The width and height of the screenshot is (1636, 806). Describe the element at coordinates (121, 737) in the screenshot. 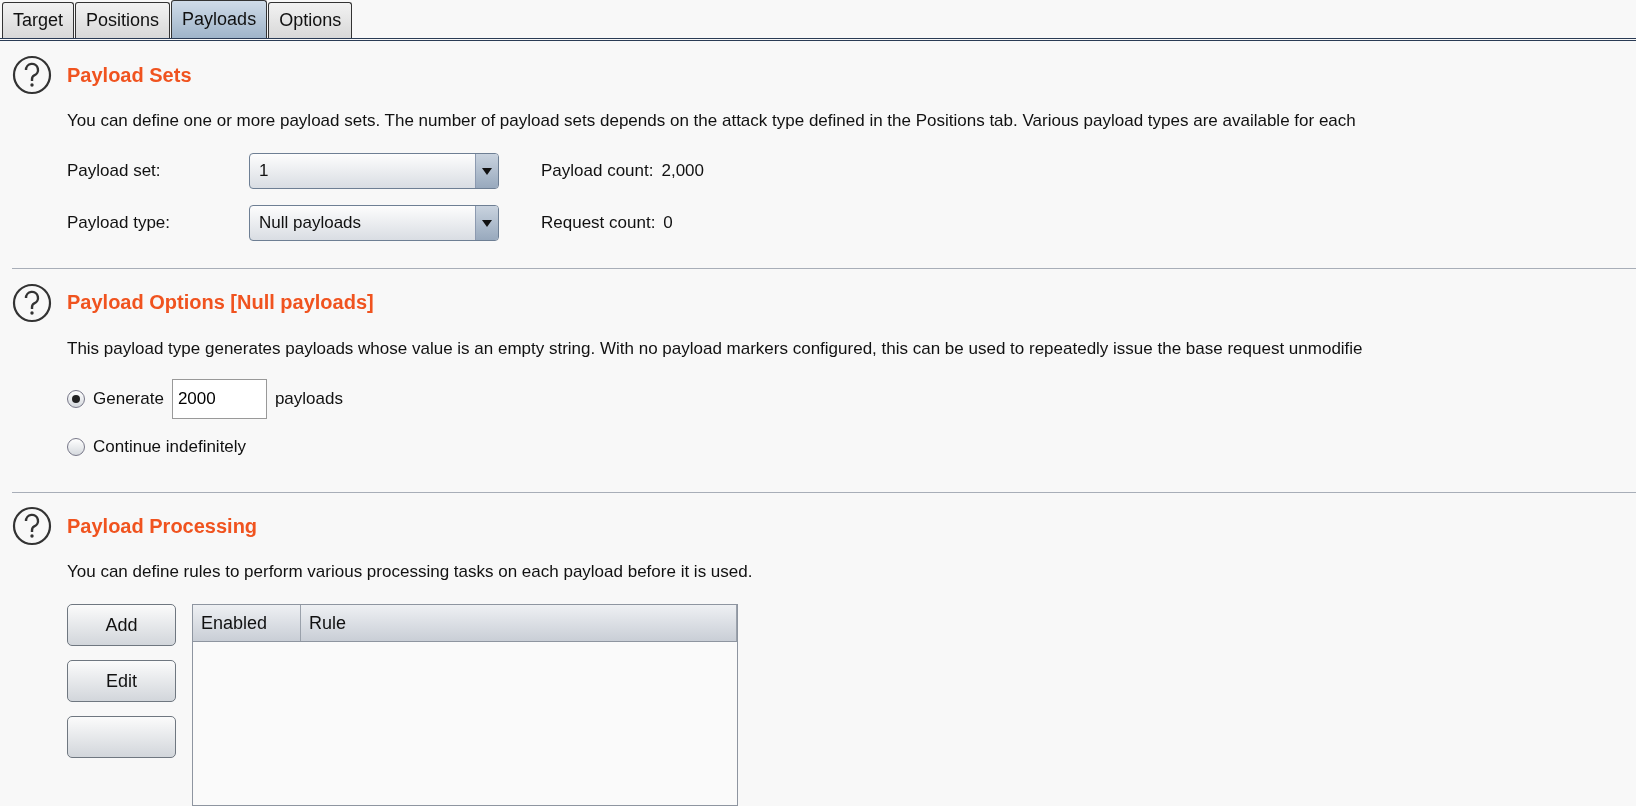

I see `action-button` at that location.